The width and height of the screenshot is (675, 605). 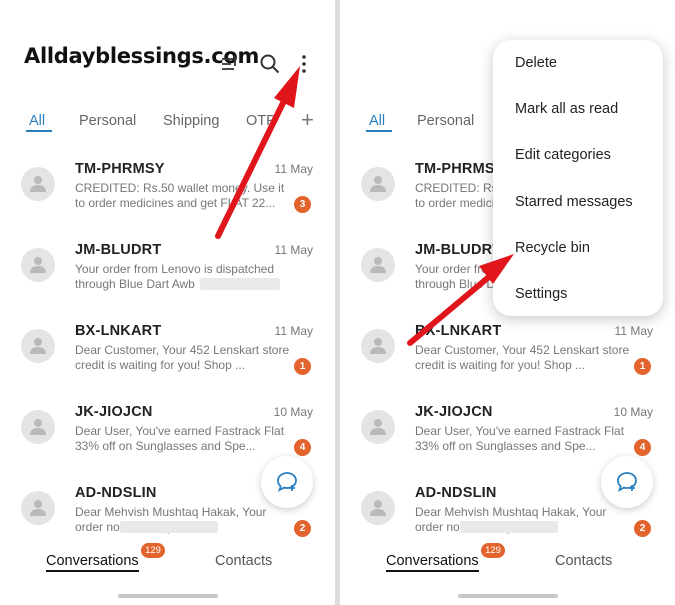 I want to click on menu-item-recycle-bin: Recycle bin, so click(x=552, y=248).